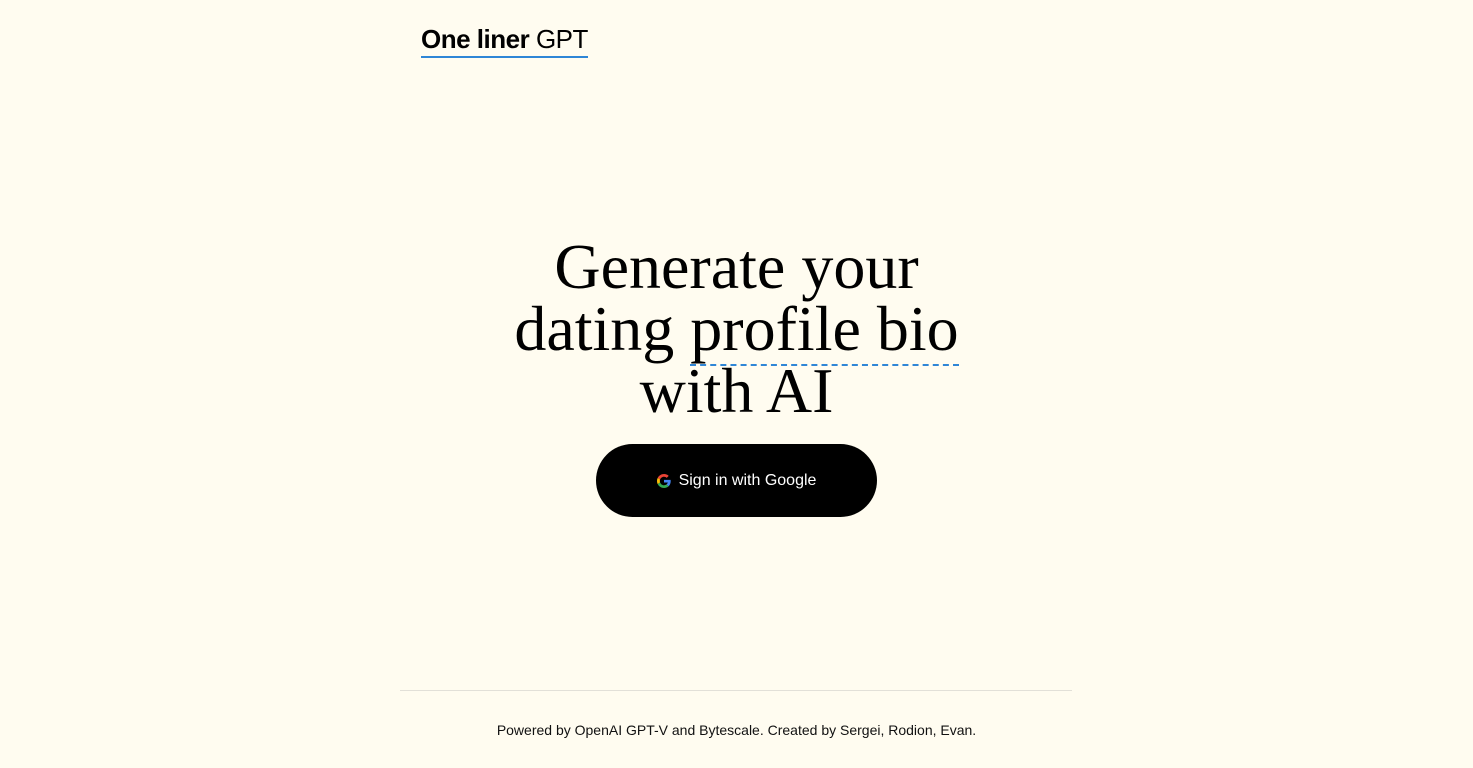 This screenshot has height=768, width=1473. I want to click on hero-line-1: Generate your, so click(736, 266).